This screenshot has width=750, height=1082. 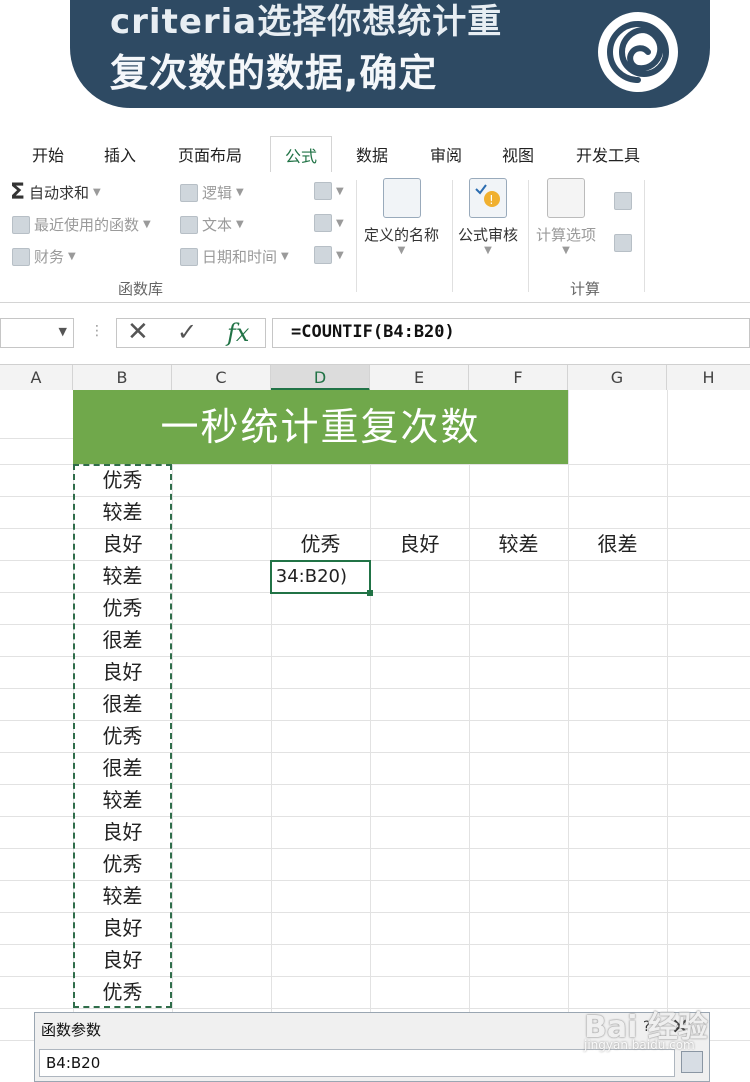 What do you see at coordinates (240, 257) in the screenshot?
I see `datetime-label: 日期和时间` at bounding box center [240, 257].